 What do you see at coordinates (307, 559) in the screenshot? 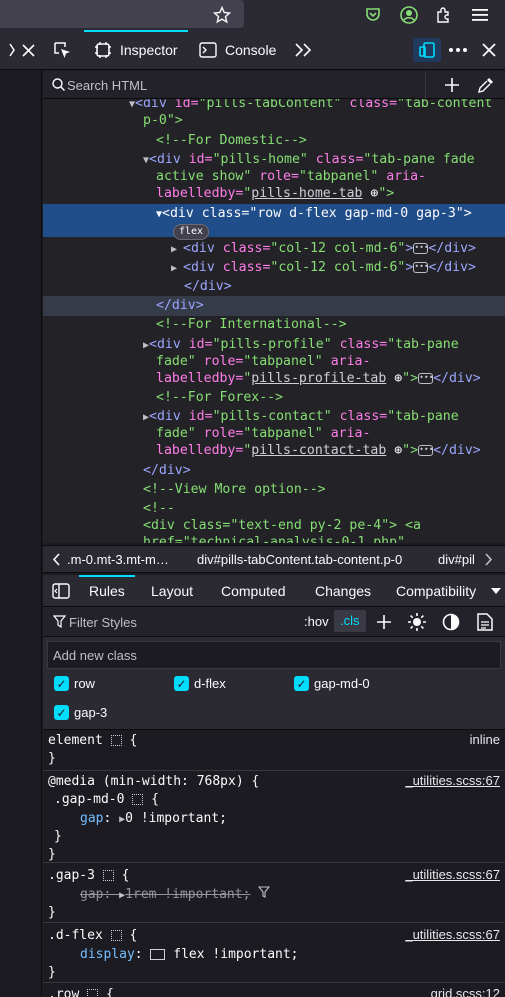
I see `breadcrumb-item: div#pills-tabContent.tab-content.p-0` at bounding box center [307, 559].